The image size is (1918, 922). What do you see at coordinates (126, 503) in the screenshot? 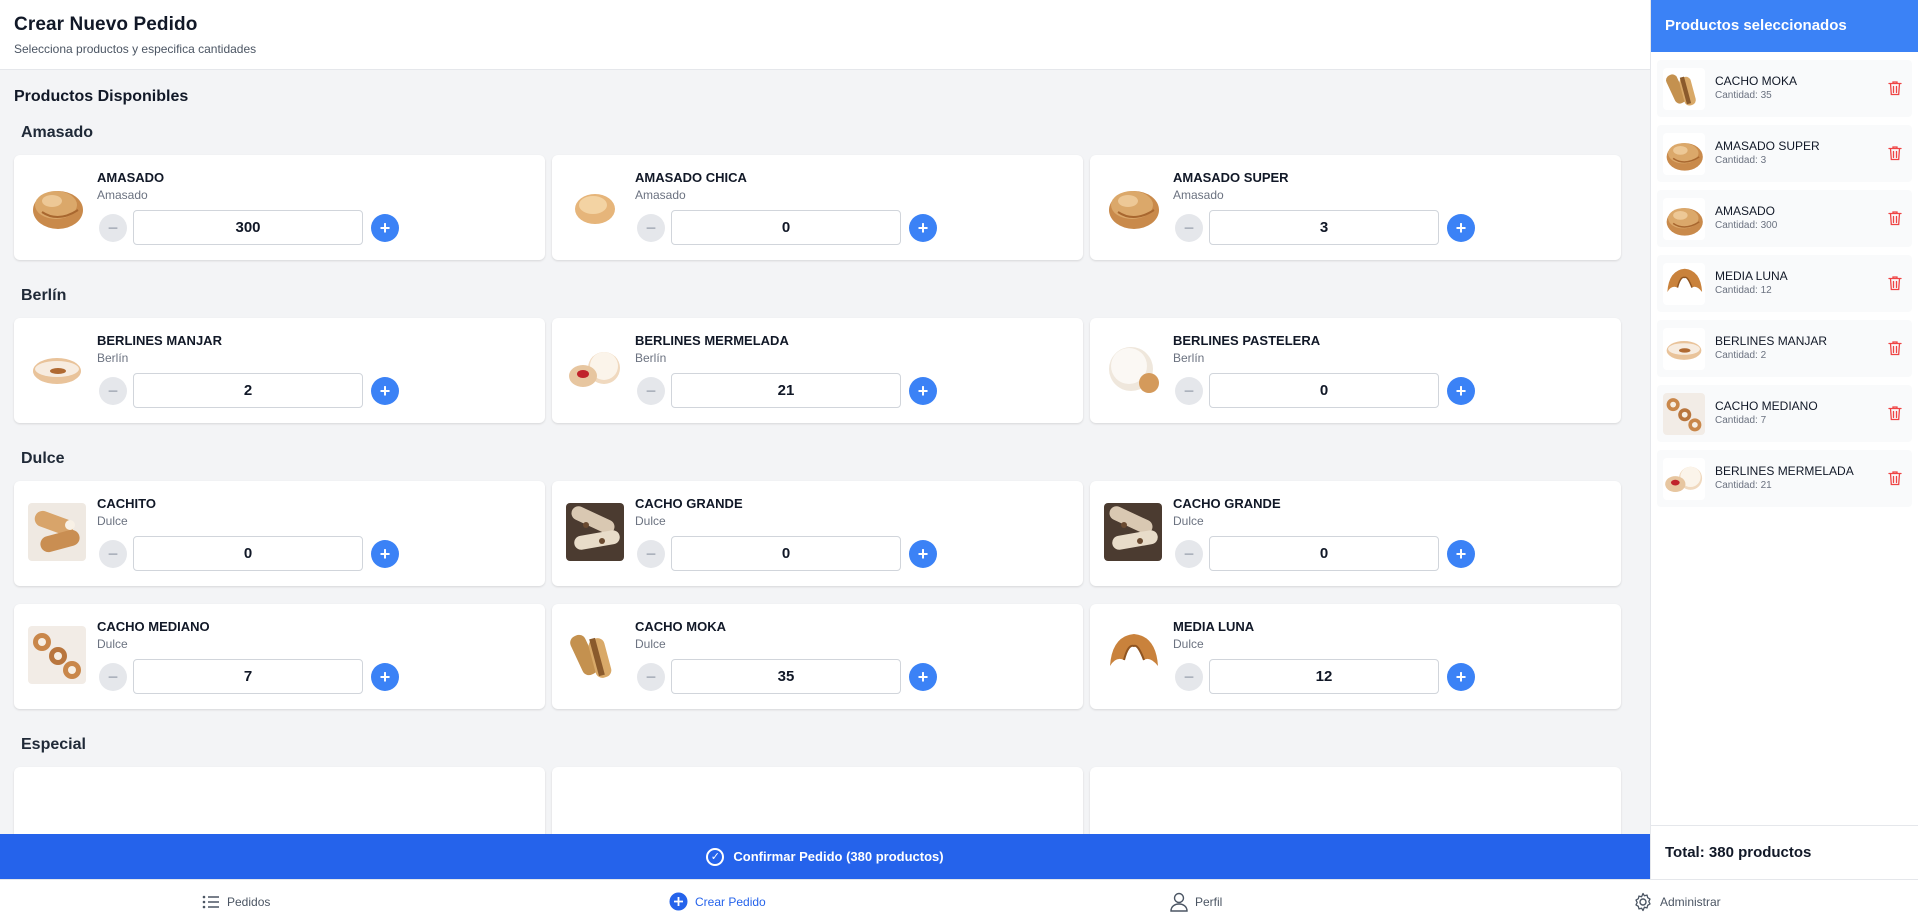
I see `product-name: CACHITO` at bounding box center [126, 503].